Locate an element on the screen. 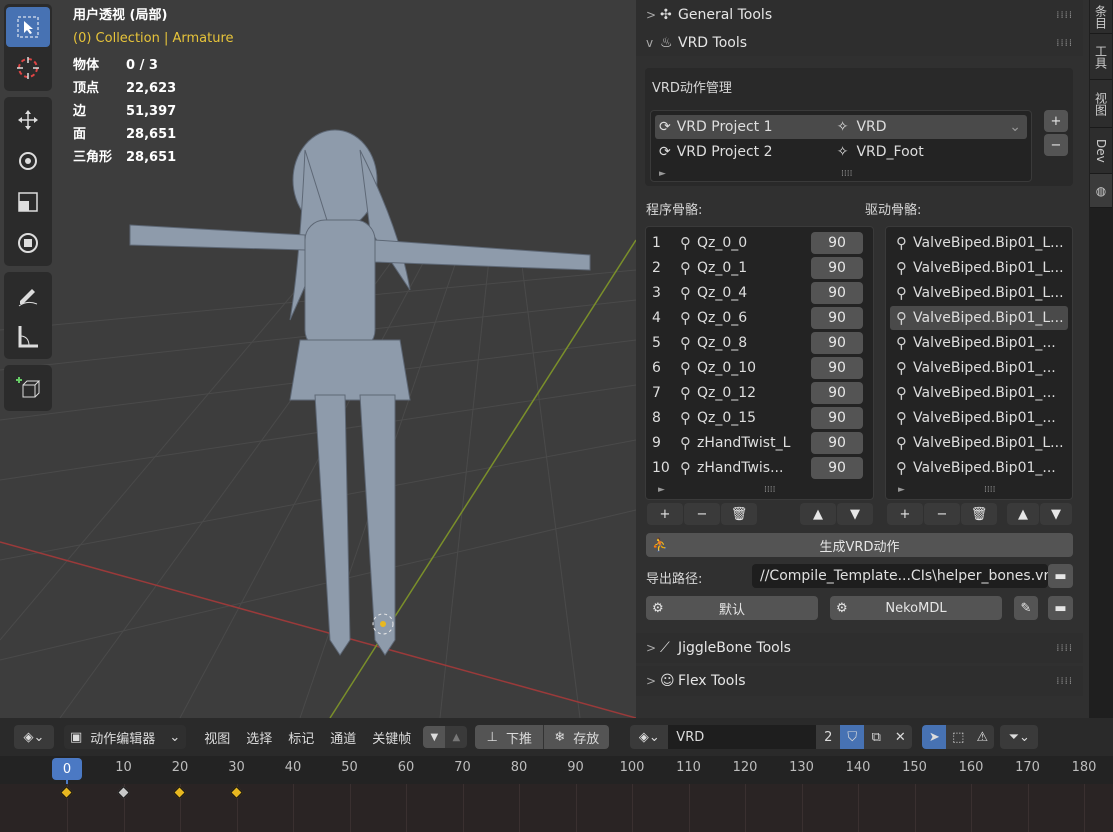  menu-marker: 标记 is located at coordinates (301, 737).